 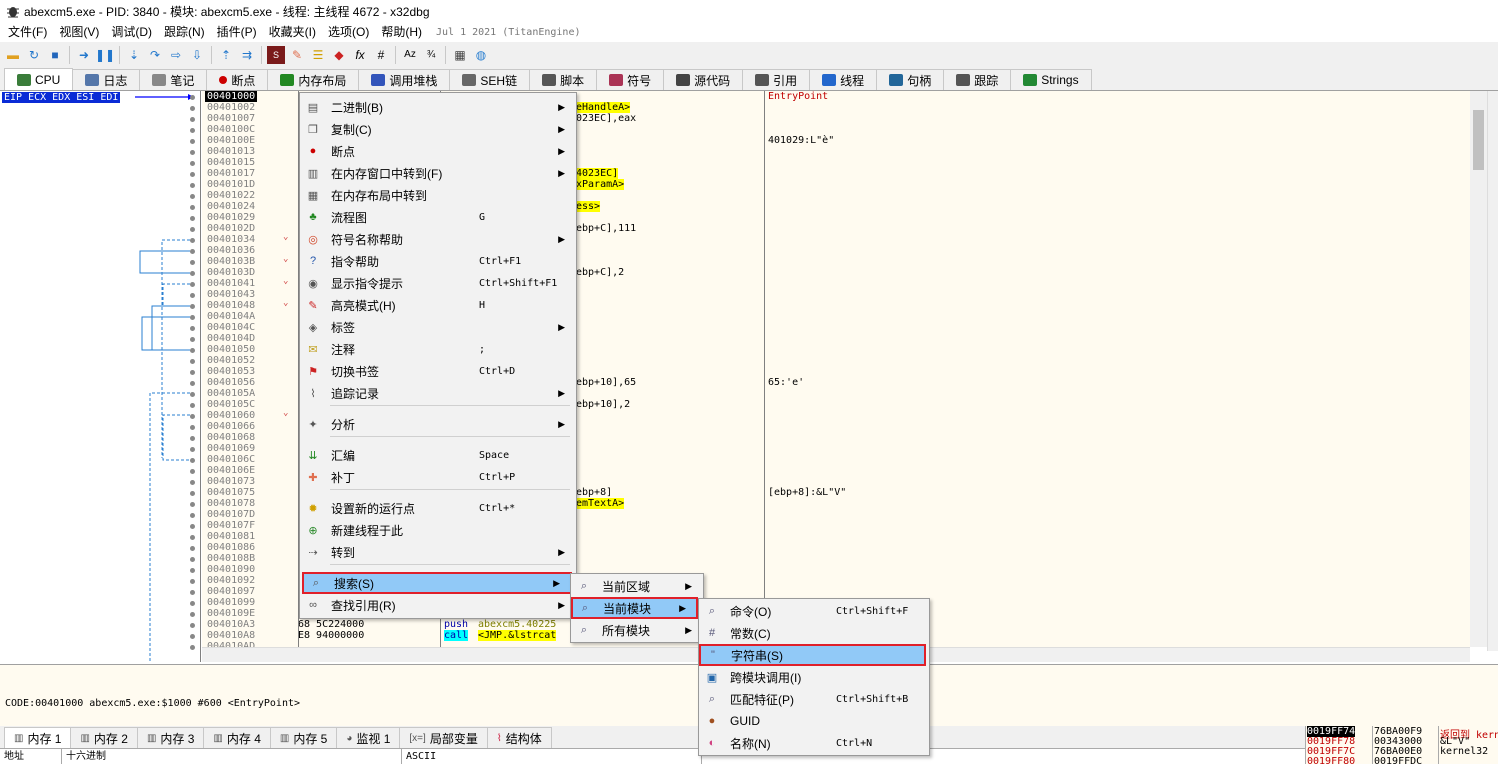 What do you see at coordinates (231, 503) in the screenshot?
I see `address-cell: 00401078` at bounding box center [231, 503].